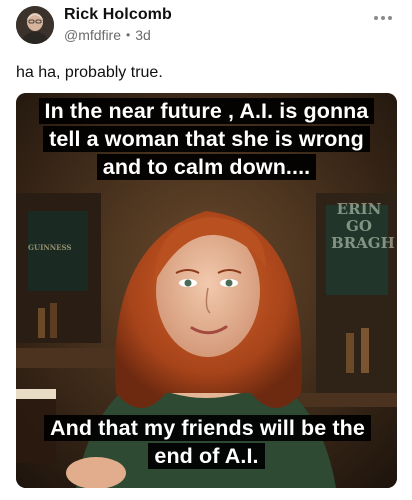 This screenshot has width=412, height=500. Describe the element at coordinates (383, 18) in the screenshot. I see `more-options-button` at that location.